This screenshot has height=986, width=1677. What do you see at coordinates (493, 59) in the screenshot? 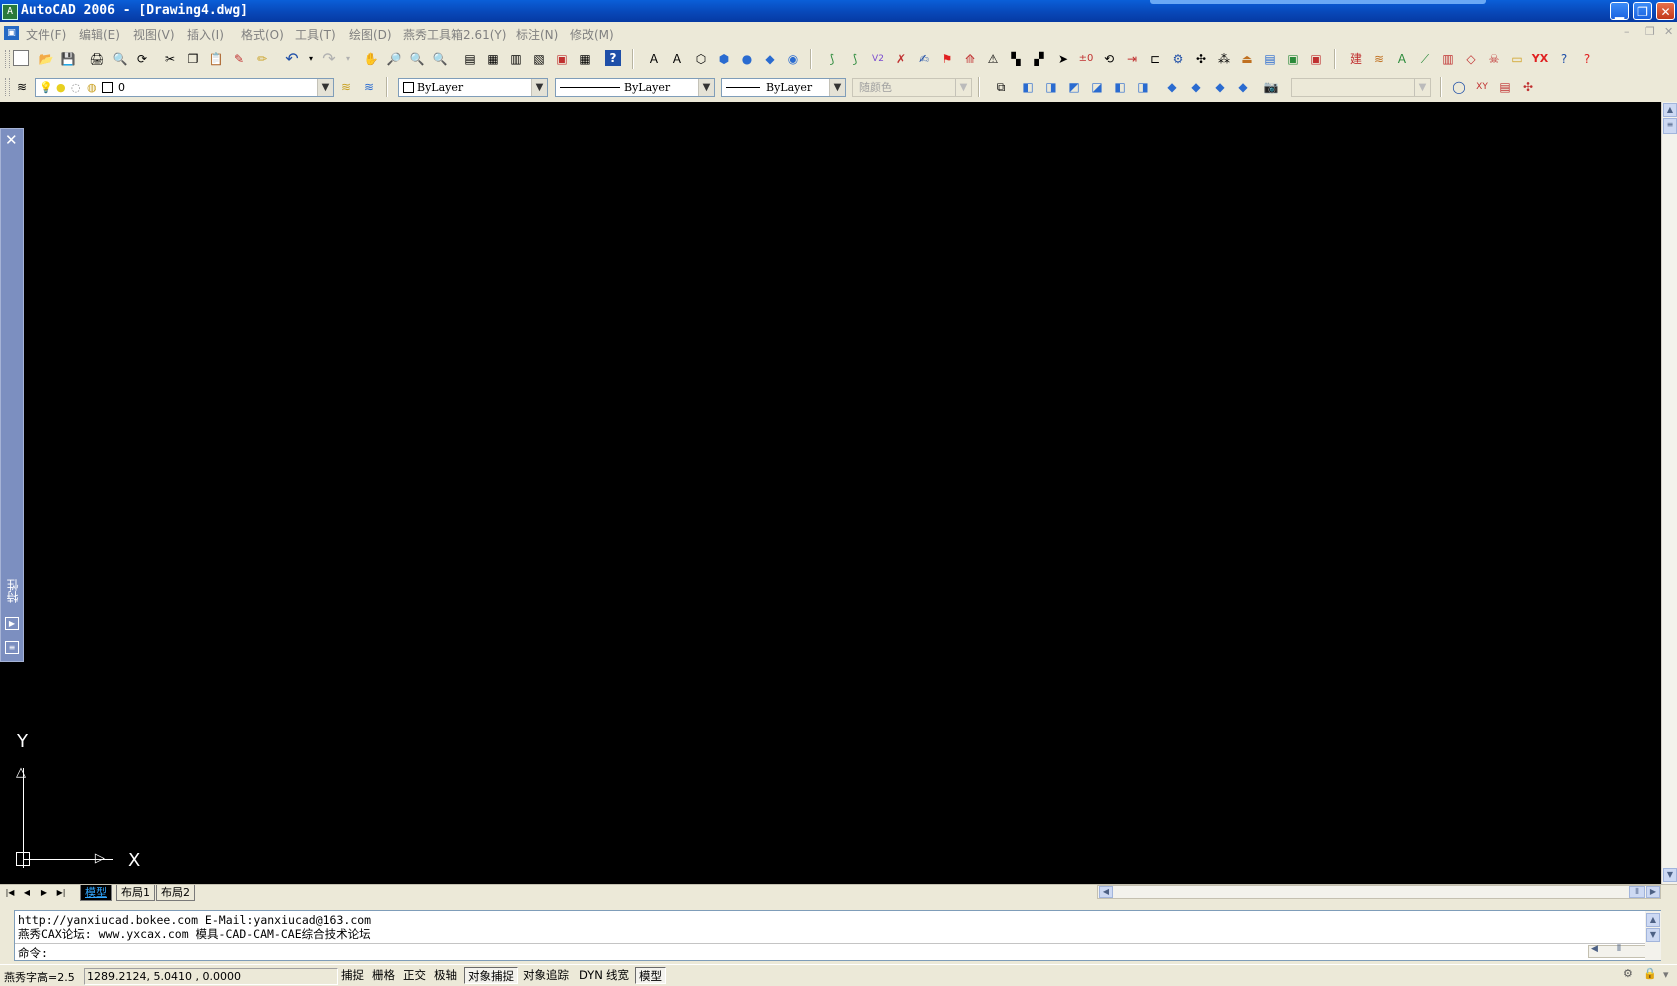
I see `design-center-icon: ▦` at bounding box center [493, 59].